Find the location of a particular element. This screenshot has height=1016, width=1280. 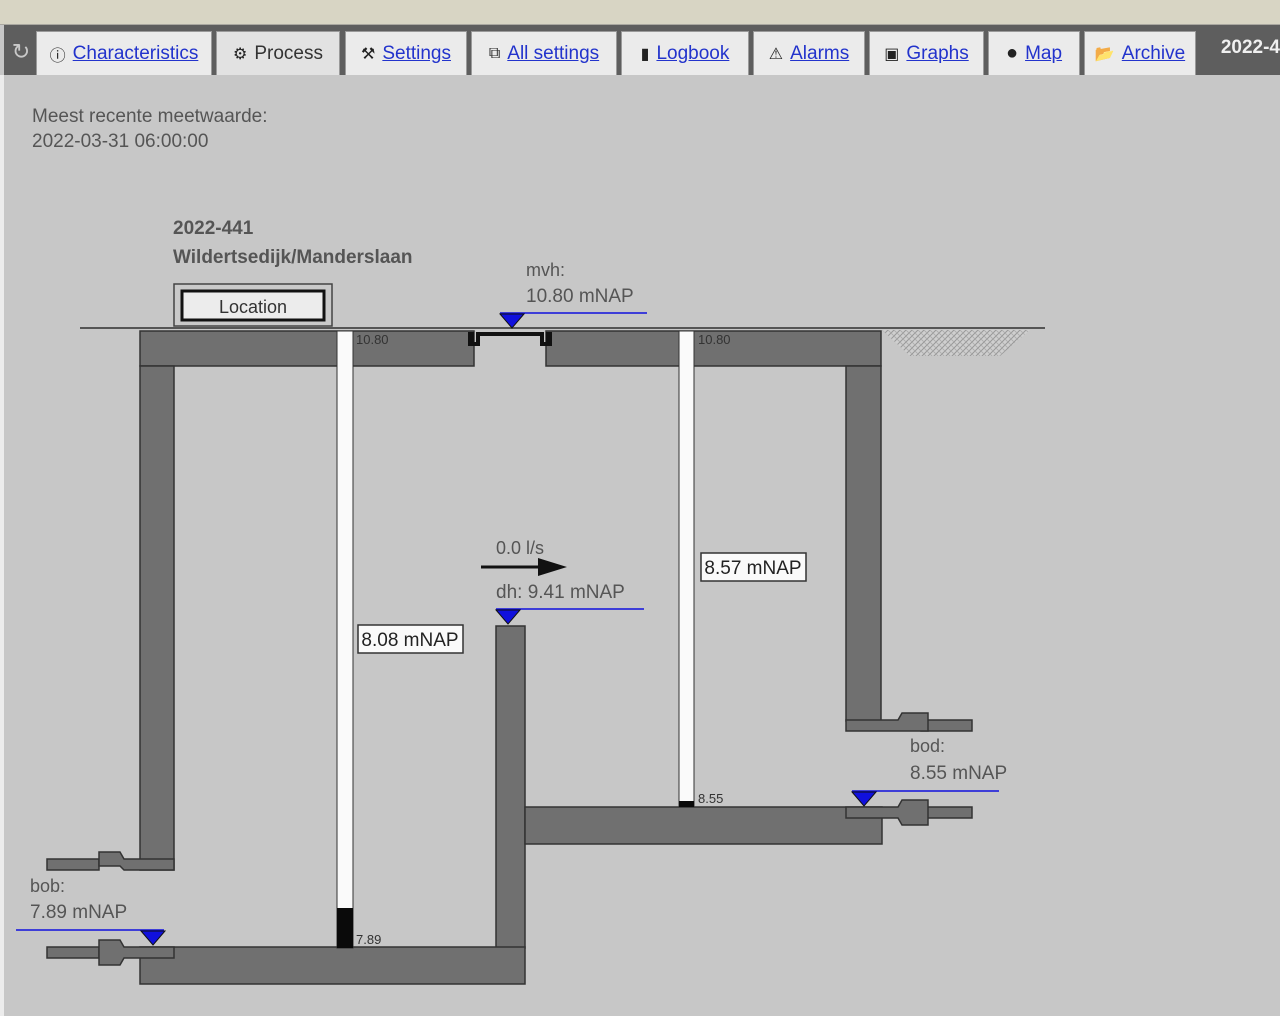

bottom-slab-right is located at coordinates (703, 825).